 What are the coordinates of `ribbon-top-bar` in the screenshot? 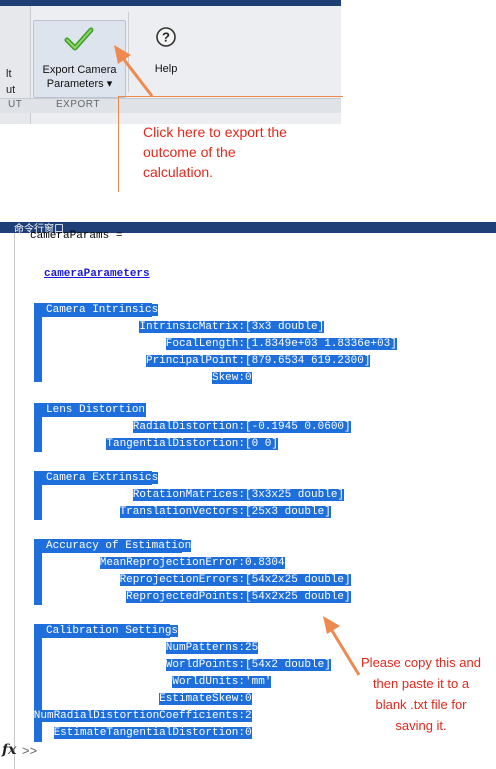 It's located at (170, 3).